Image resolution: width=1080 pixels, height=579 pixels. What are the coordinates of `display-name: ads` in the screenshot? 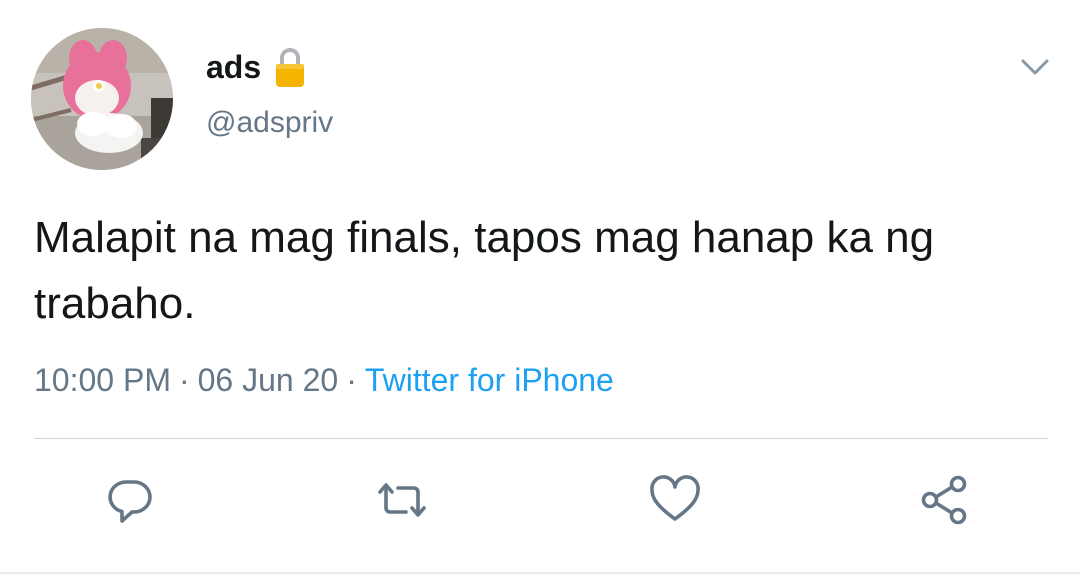 It's located at (233, 67).